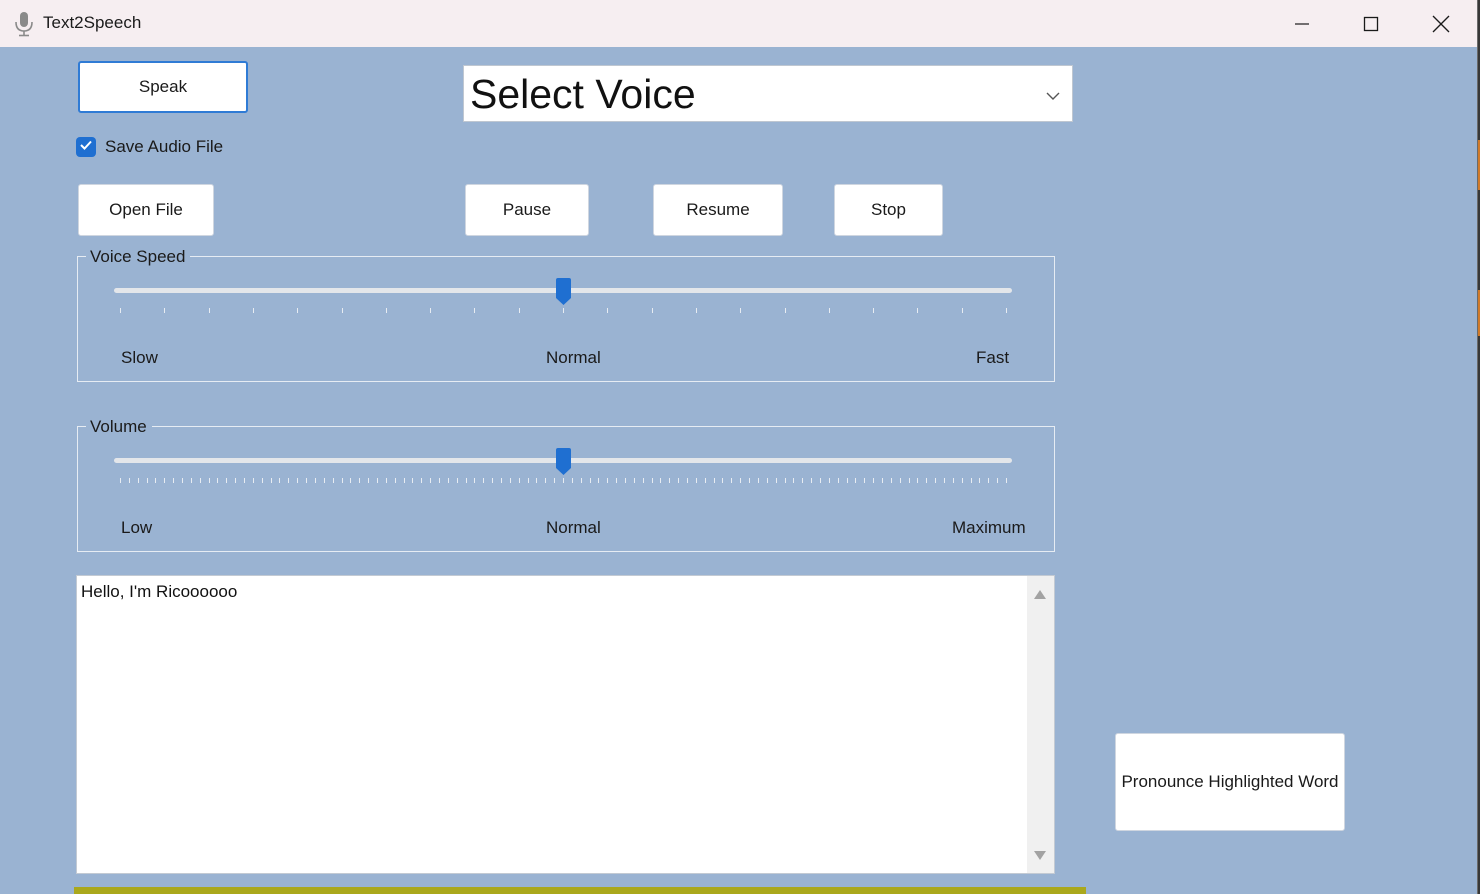 The height and width of the screenshot is (894, 1480). What do you see at coordinates (86, 147) in the screenshot?
I see `save-audio-checkbox` at bounding box center [86, 147].